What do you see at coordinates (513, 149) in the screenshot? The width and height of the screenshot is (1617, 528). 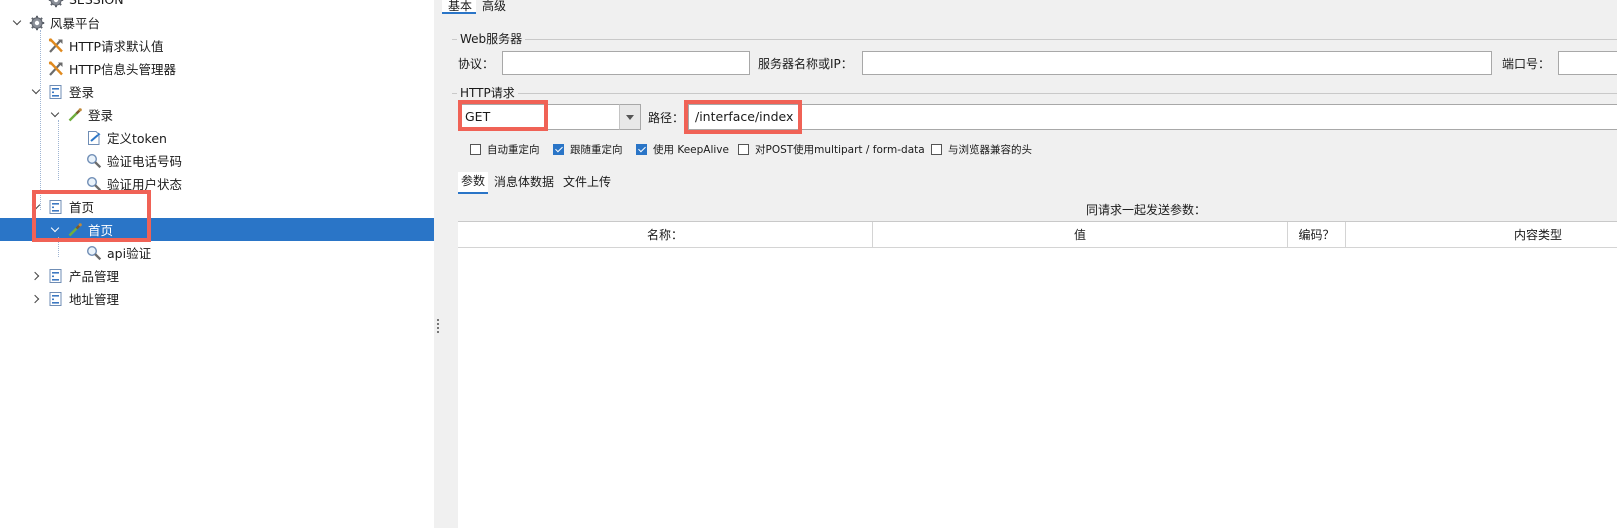 I see `checkbox-label: 自动重定向` at bounding box center [513, 149].